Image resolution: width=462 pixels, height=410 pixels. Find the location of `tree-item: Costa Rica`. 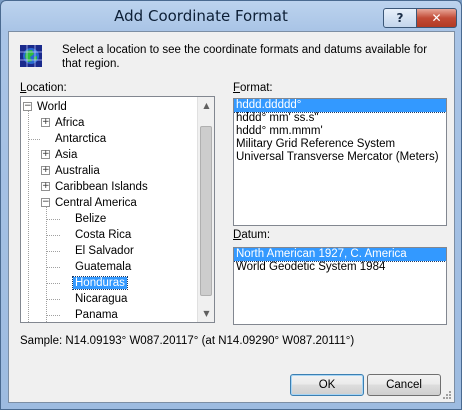

tree-item: Costa Rica is located at coordinates (103, 235).